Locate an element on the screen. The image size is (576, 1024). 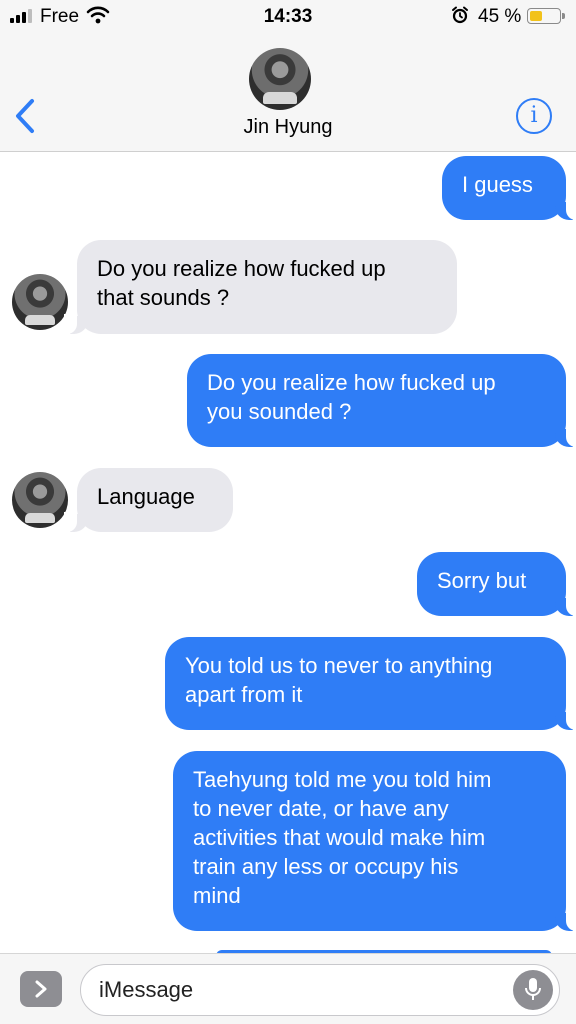
battery-icon is located at coordinates (546, 16).